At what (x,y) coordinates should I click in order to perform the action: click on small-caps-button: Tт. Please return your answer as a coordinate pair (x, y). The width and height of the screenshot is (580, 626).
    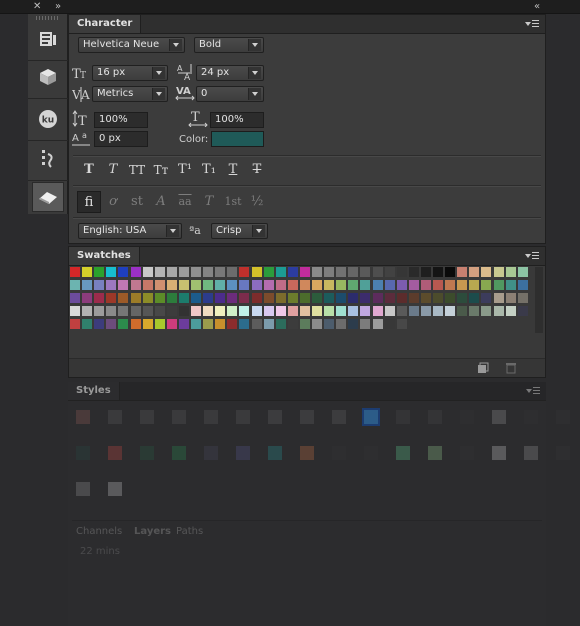
    Looking at the image, I should click on (161, 170).